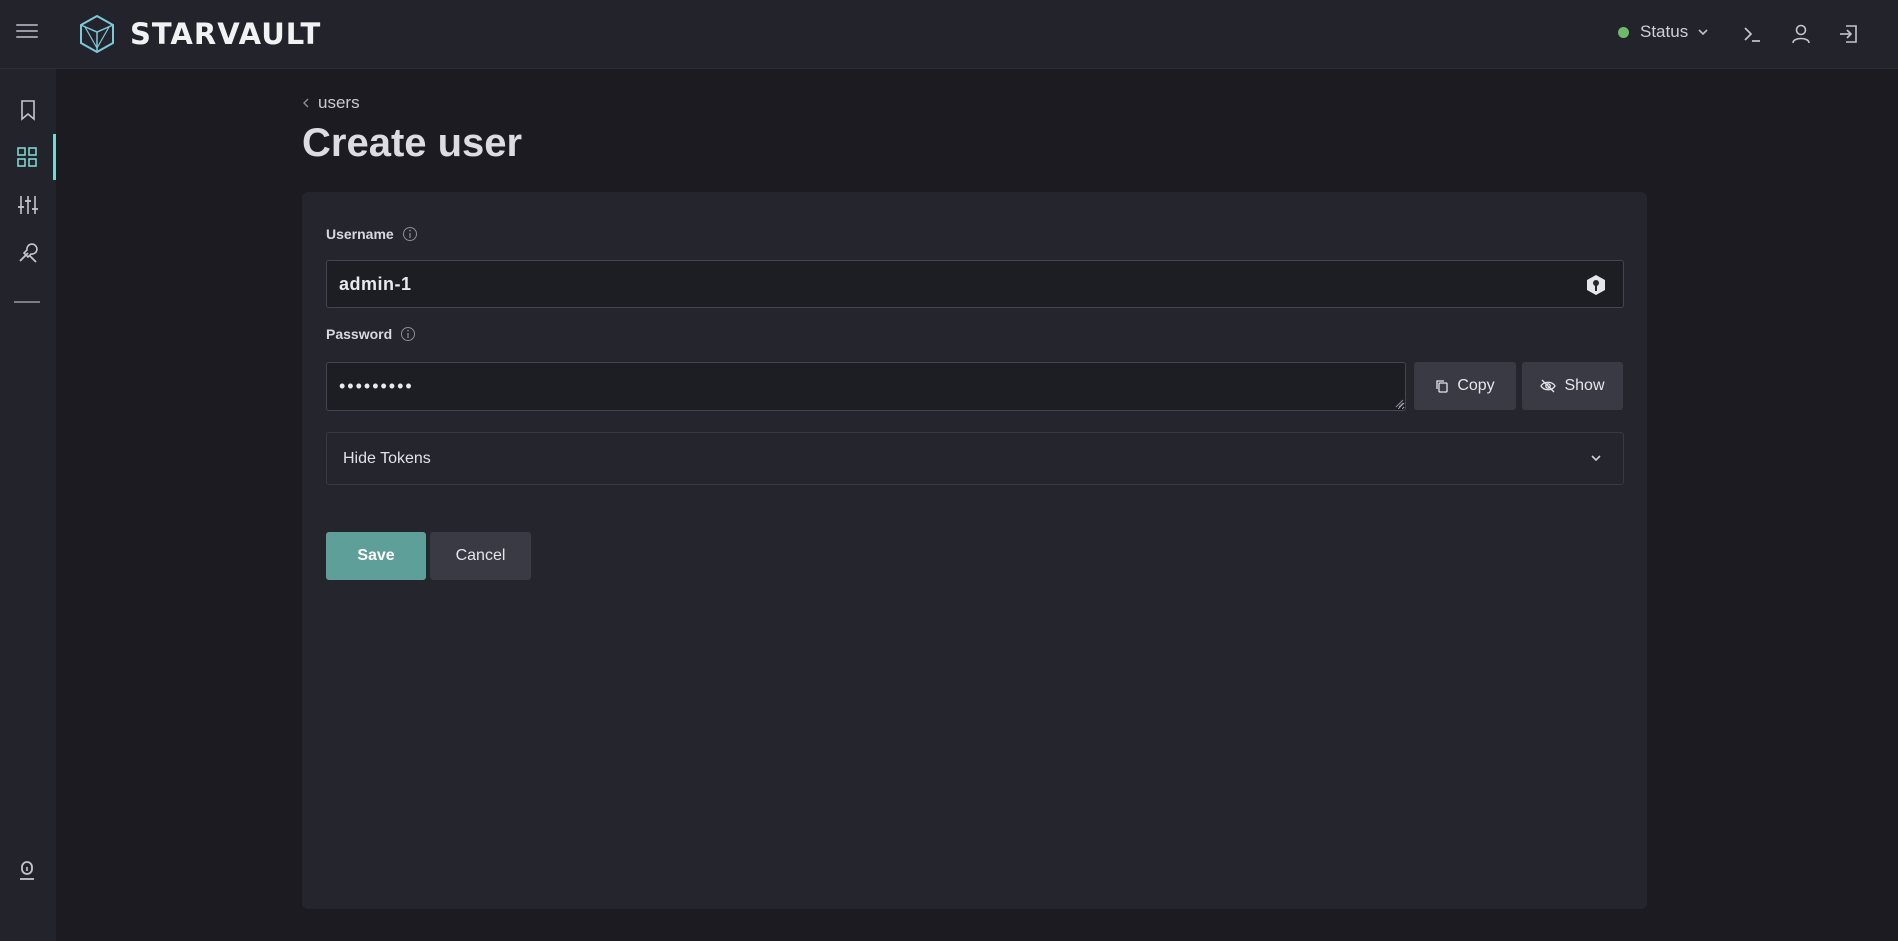 The height and width of the screenshot is (941, 1898). What do you see at coordinates (28, 505) in the screenshot?
I see `sidebar` at bounding box center [28, 505].